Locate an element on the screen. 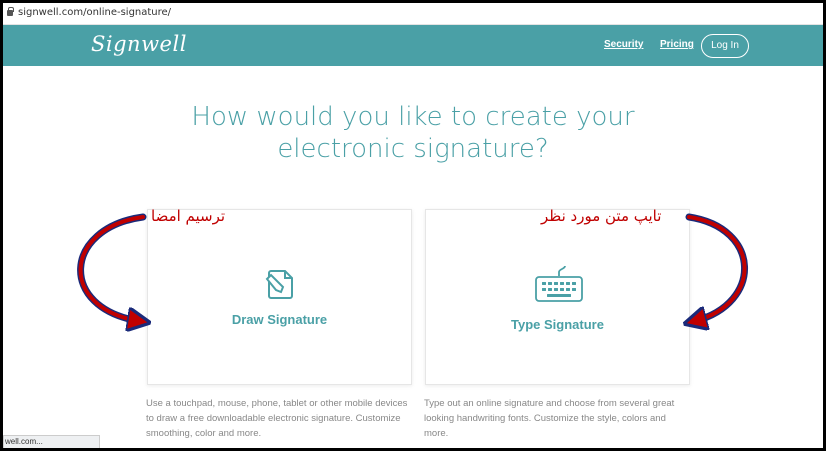 The image size is (826, 451). left-annotation-arrow is located at coordinates (112, 269).